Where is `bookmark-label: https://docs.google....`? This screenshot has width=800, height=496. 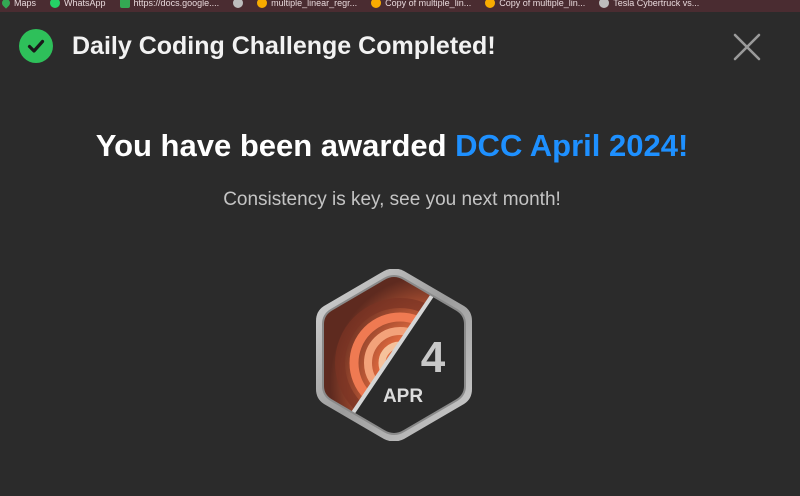 bookmark-label: https://docs.google.... is located at coordinates (176, 4).